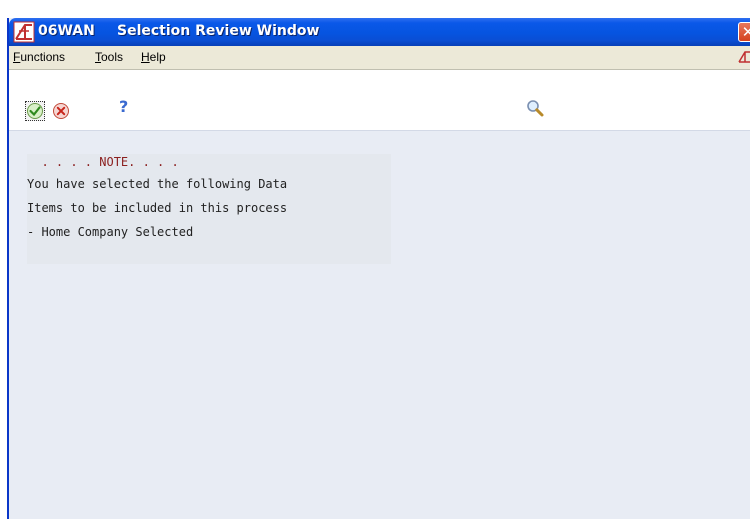 The image size is (750, 519). I want to click on app-logo-small-icon, so click(744, 57).